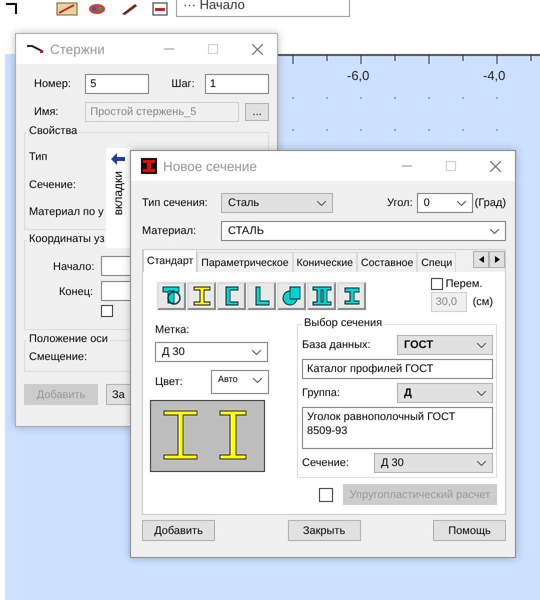  I want to click on tab: Параметрическое, so click(245, 262).